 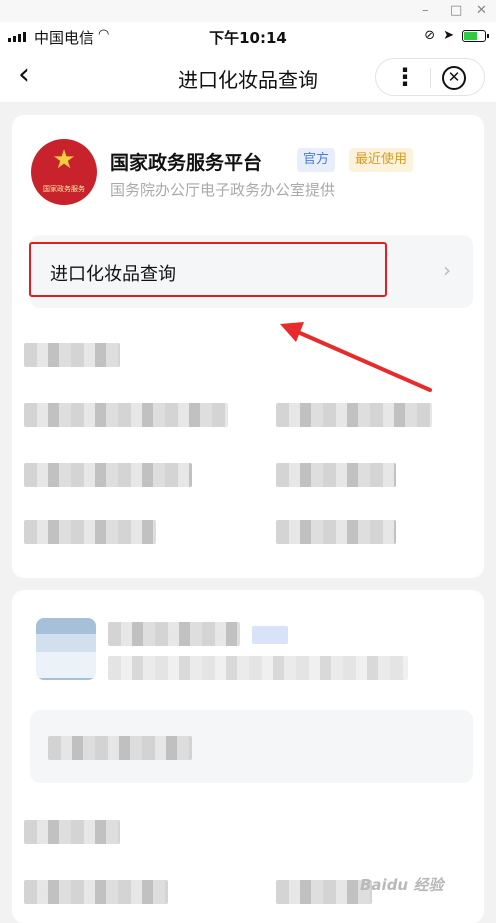 I want to click on recent-use-badge: 最近使用, so click(x=381, y=160).